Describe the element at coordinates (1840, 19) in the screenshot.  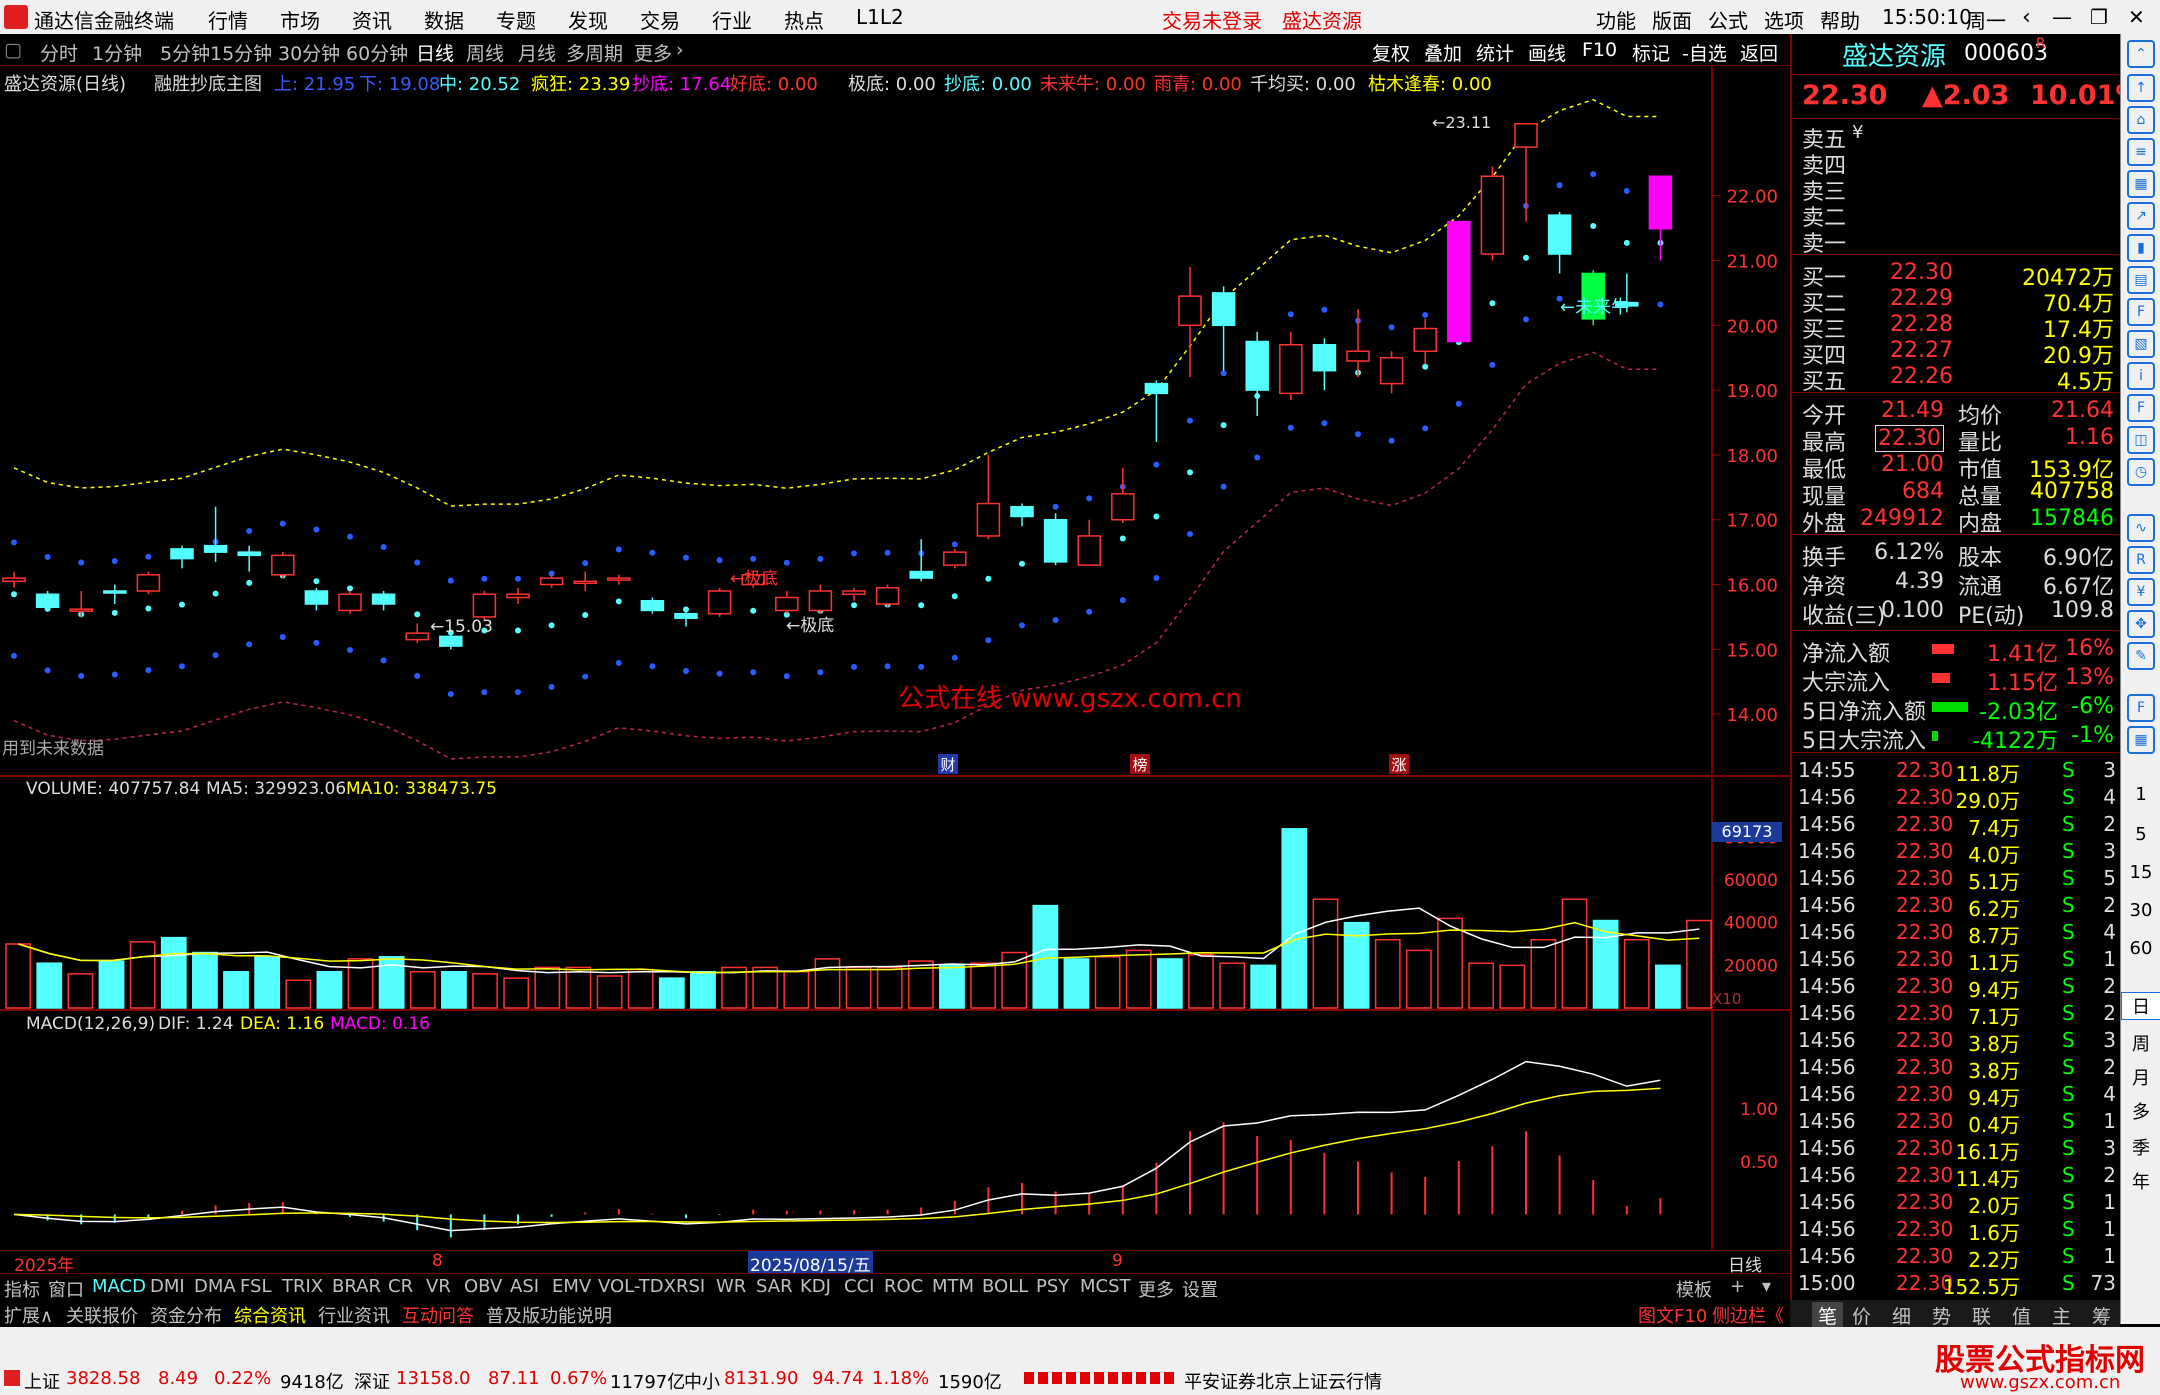
I see `menu-help: 帮助` at that location.